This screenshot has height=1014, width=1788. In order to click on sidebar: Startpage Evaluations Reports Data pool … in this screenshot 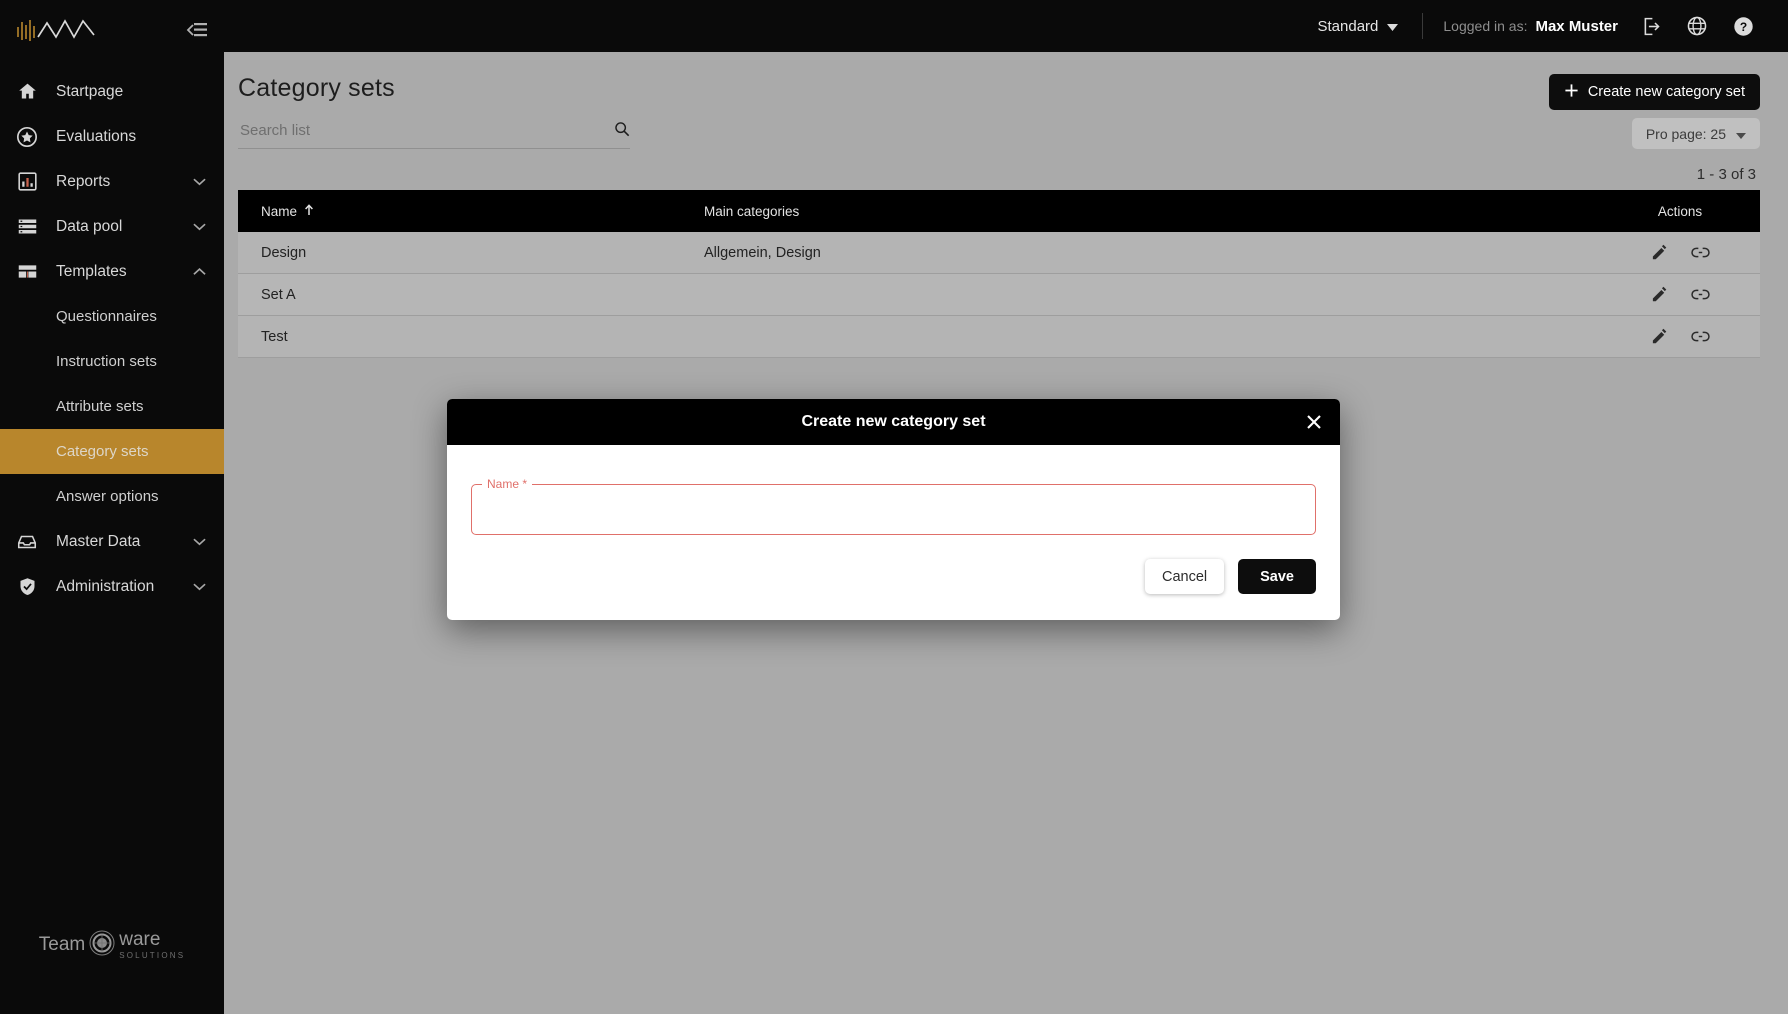, I will do `click(112, 507)`.